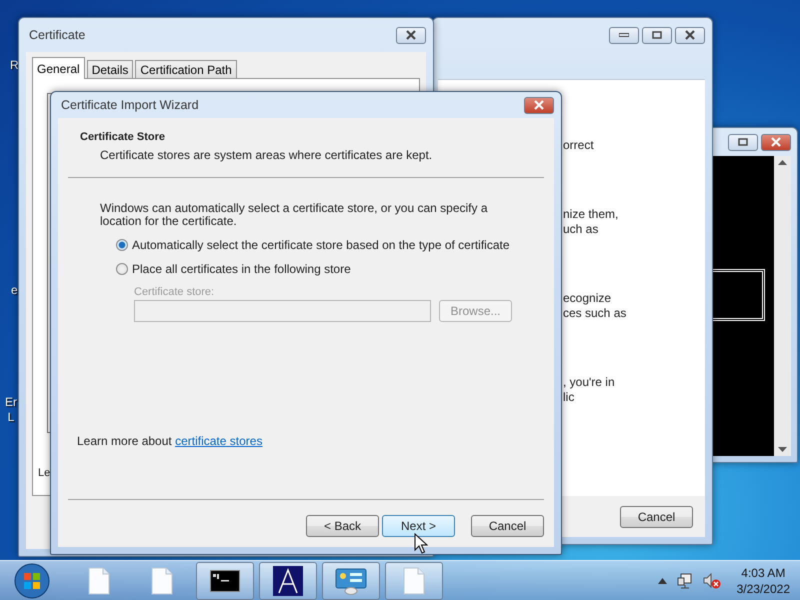 The width and height of the screenshot is (800, 600). Describe the element at coordinates (782, 162) in the screenshot. I see `scroll-up-icon` at that location.